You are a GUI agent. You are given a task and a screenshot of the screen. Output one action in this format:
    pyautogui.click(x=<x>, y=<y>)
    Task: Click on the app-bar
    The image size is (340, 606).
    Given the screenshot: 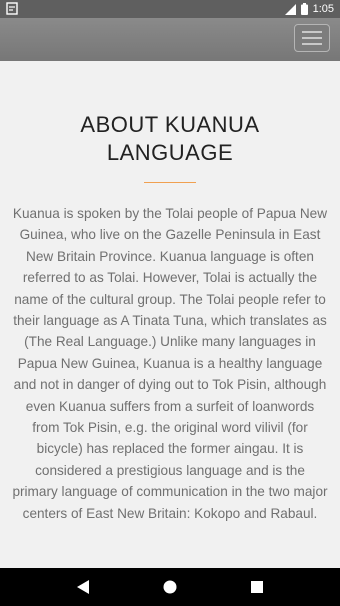 What is the action you would take?
    pyautogui.click(x=170, y=39)
    